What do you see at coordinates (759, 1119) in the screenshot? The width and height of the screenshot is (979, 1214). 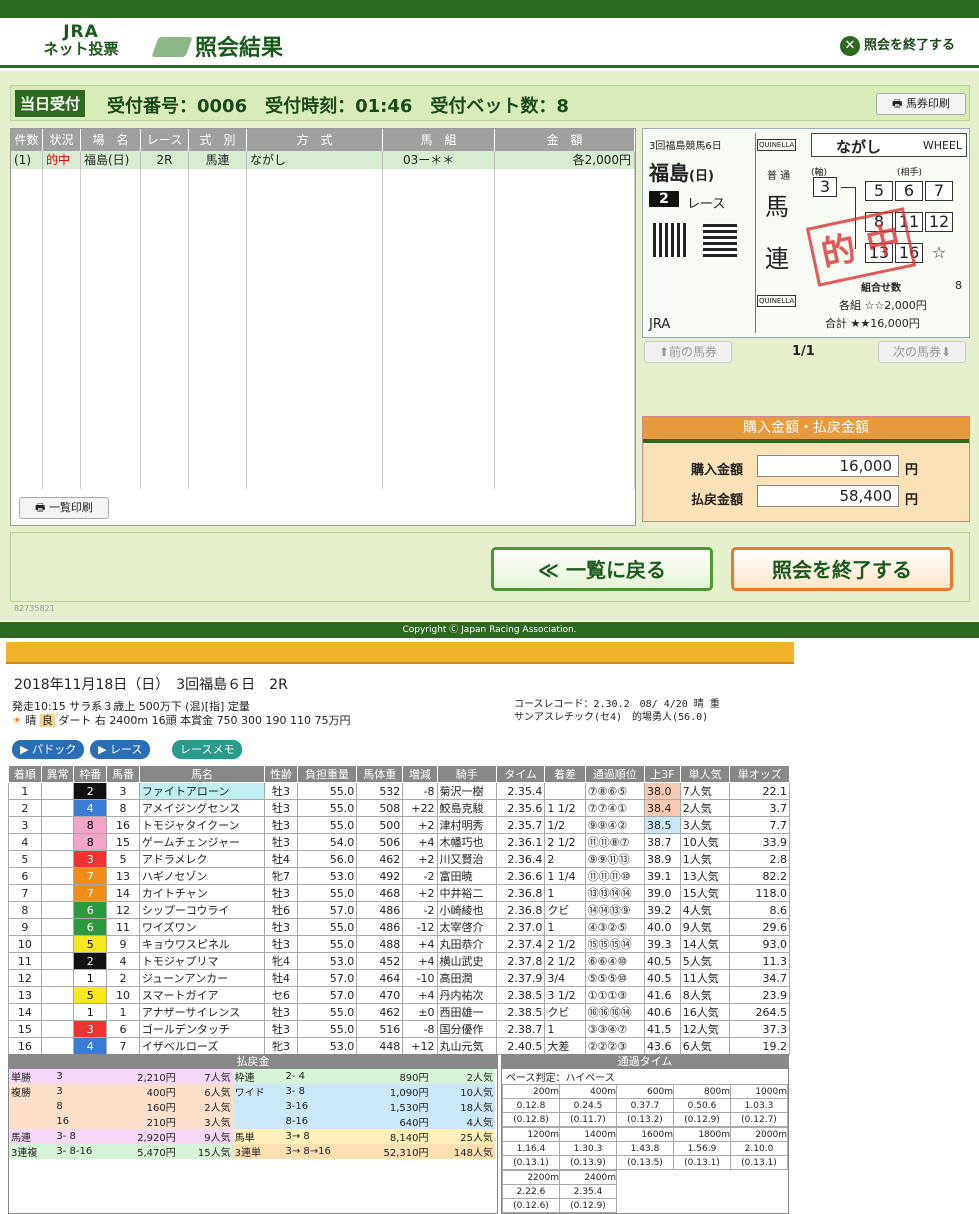 I see `passing-cell: (0.12.7)` at bounding box center [759, 1119].